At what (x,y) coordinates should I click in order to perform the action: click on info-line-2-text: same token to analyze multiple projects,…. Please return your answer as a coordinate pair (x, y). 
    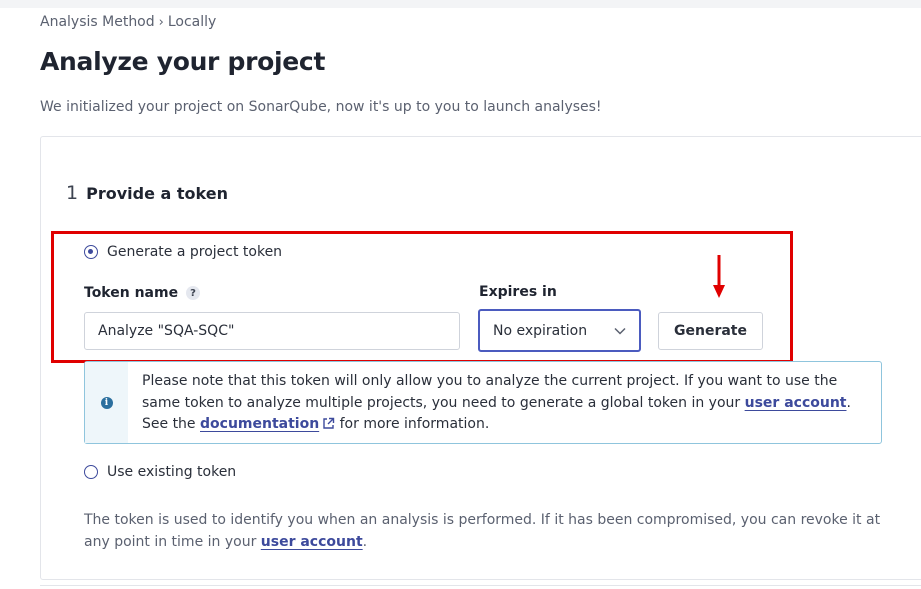
    Looking at the image, I should click on (441, 402).